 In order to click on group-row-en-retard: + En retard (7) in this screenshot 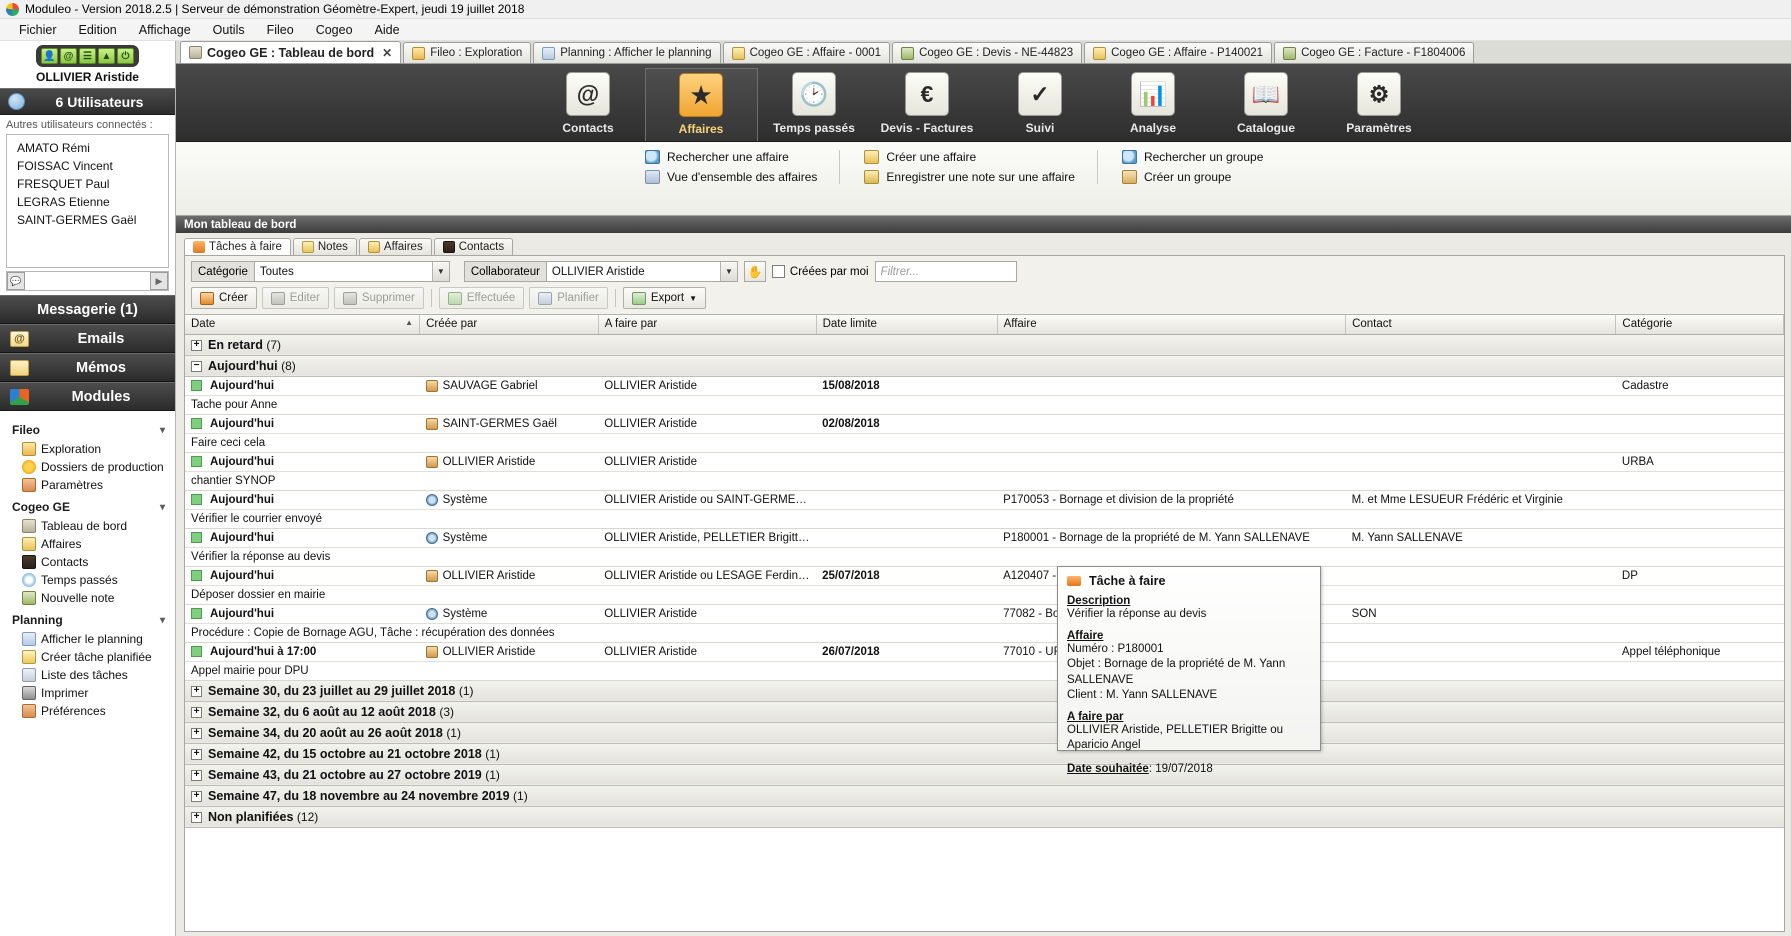, I will do `click(984, 345)`.